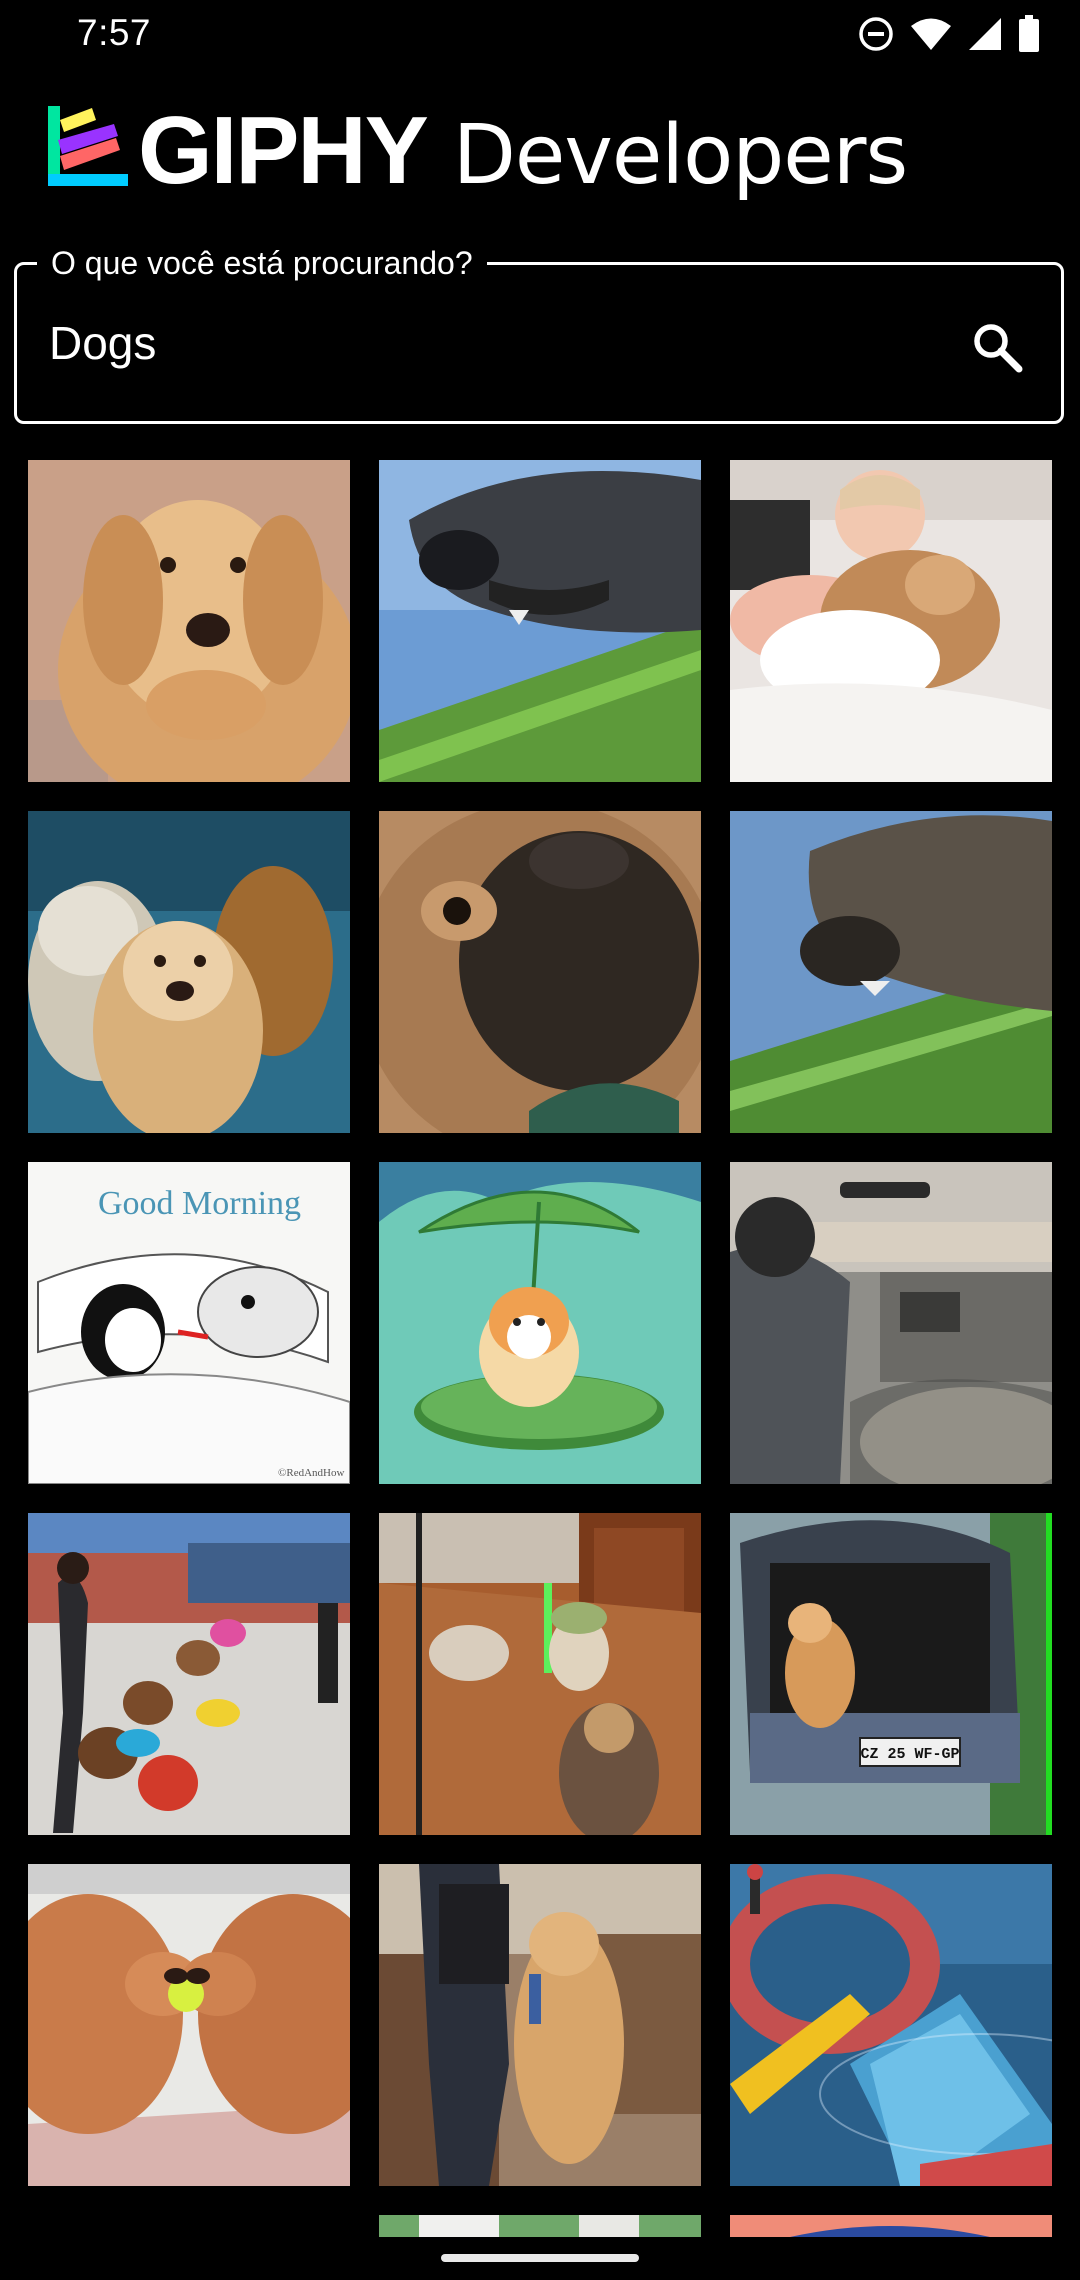 The width and height of the screenshot is (1080, 2280). Describe the element at coordinates (540, 2025) in the screenshot. I see `gif-dog-kitchen` at that location.